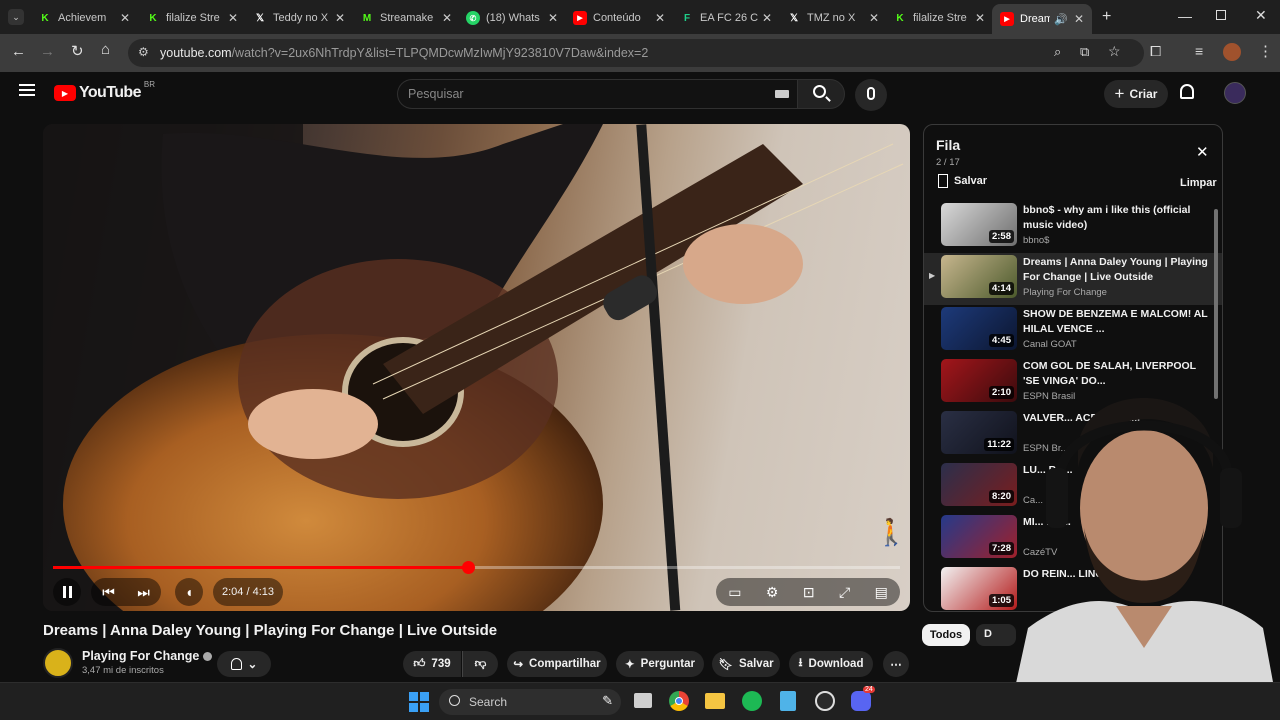 The height and width of the screenshot is (720, 1280). What do you see at coordinates (143, 52) in the screenshot?
I see `site-info-icon: ⚙` at bounding box center [143, 52].